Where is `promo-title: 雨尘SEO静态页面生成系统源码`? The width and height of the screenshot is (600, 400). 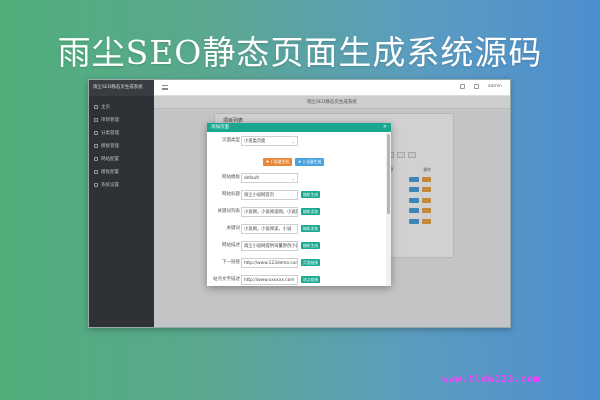 promo-title: 雨尘SEO静态页面生成系统源码 is located at coordinates (300, 52).